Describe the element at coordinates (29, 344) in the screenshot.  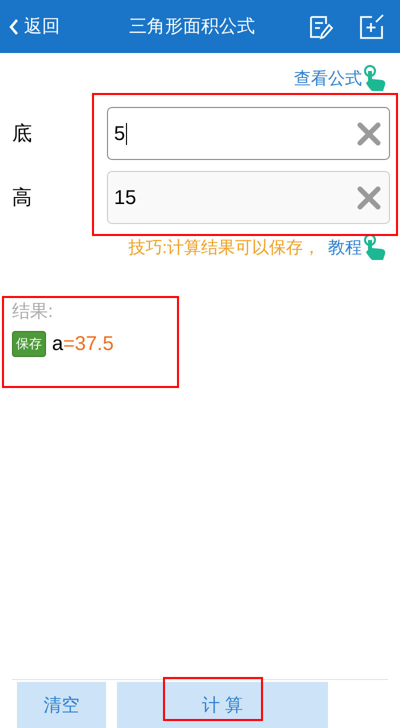
I see `save-button: 保存` at that location.